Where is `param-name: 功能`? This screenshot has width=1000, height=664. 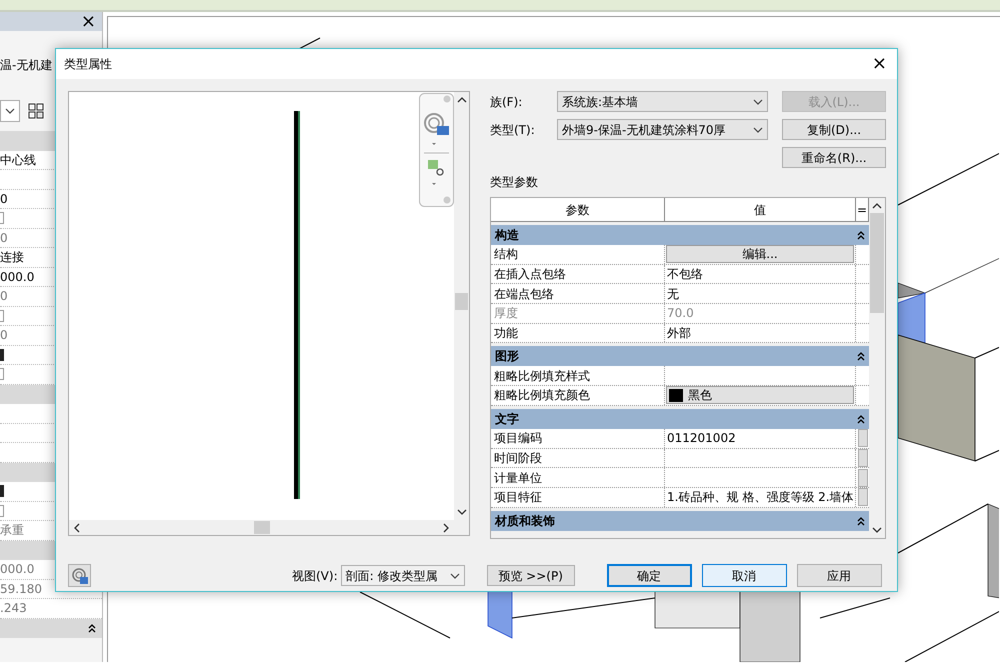
param-name: 功能 is located at coordinates (578, 333).